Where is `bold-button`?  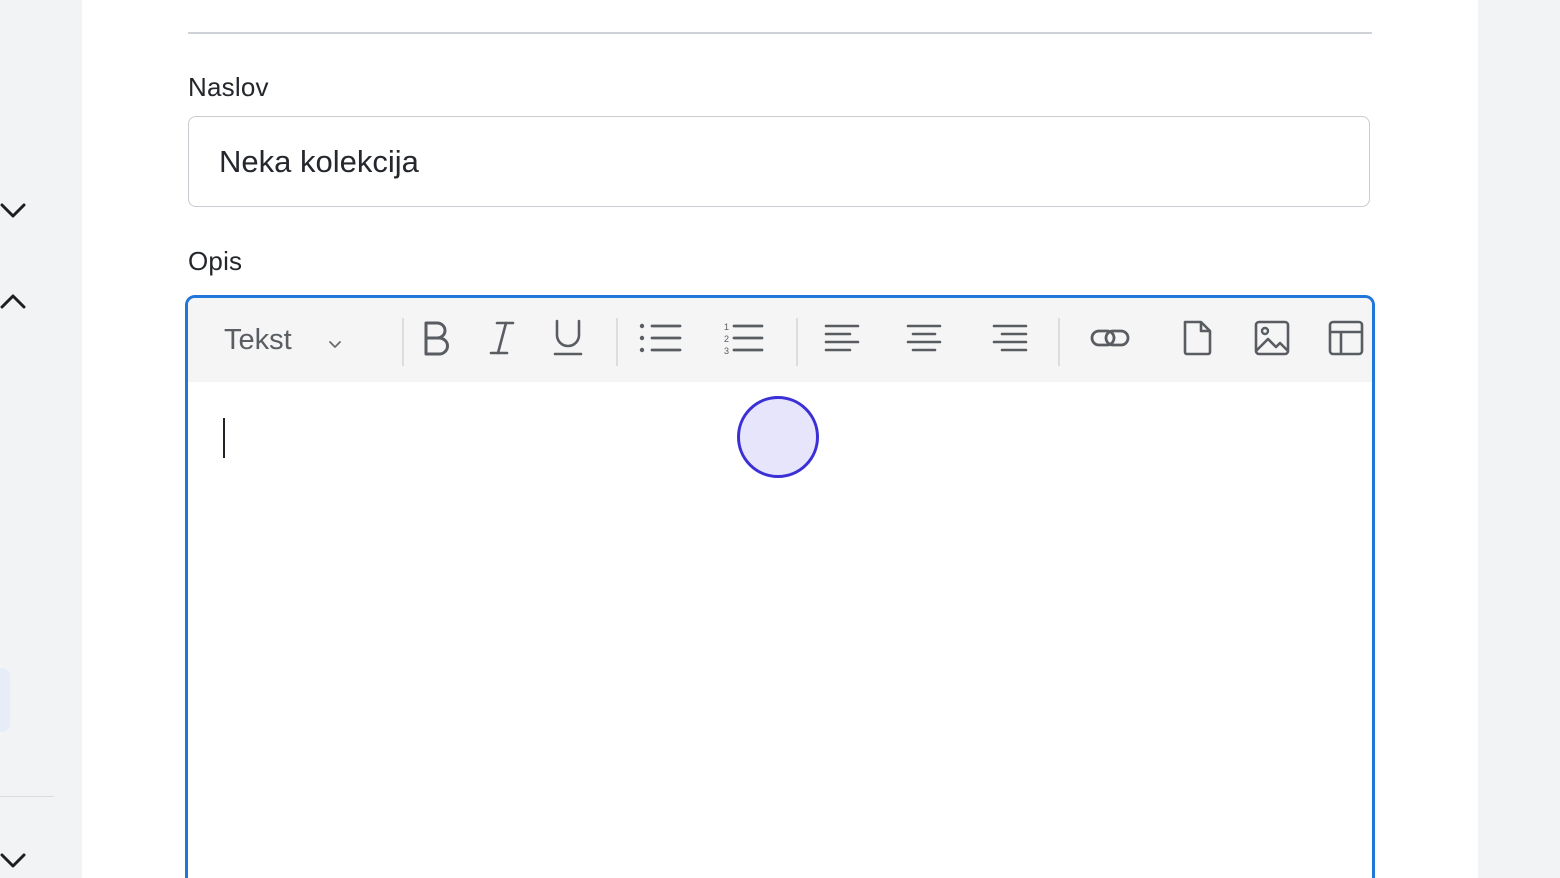
bold-button is located at coordinates (436, 340).